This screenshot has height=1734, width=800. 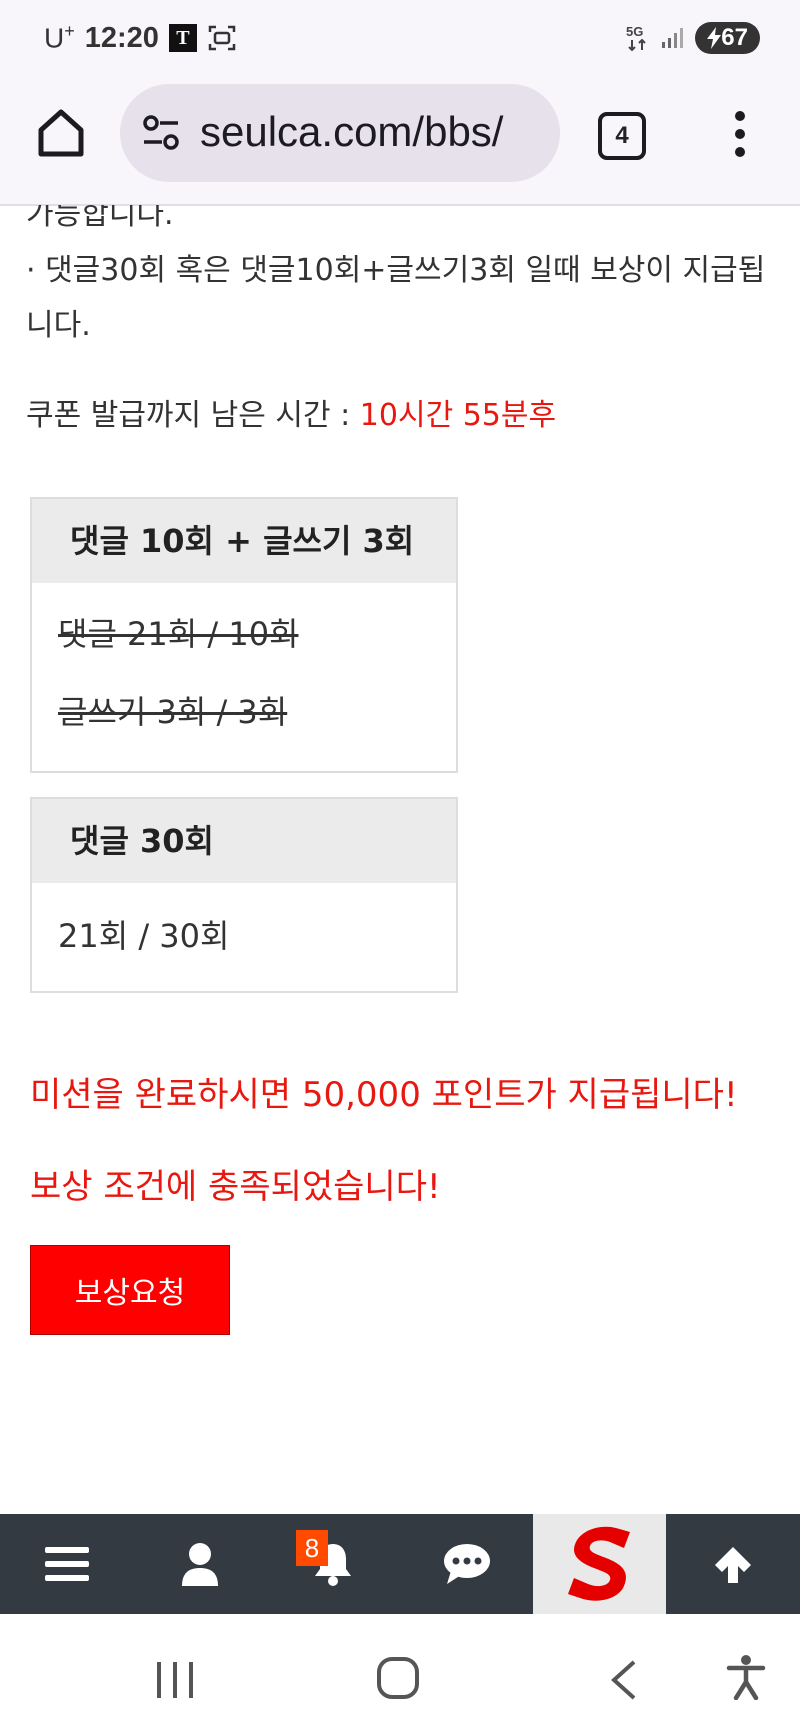 I want to click on mission-title: 댓글 30회, so click(x=244, y=841).